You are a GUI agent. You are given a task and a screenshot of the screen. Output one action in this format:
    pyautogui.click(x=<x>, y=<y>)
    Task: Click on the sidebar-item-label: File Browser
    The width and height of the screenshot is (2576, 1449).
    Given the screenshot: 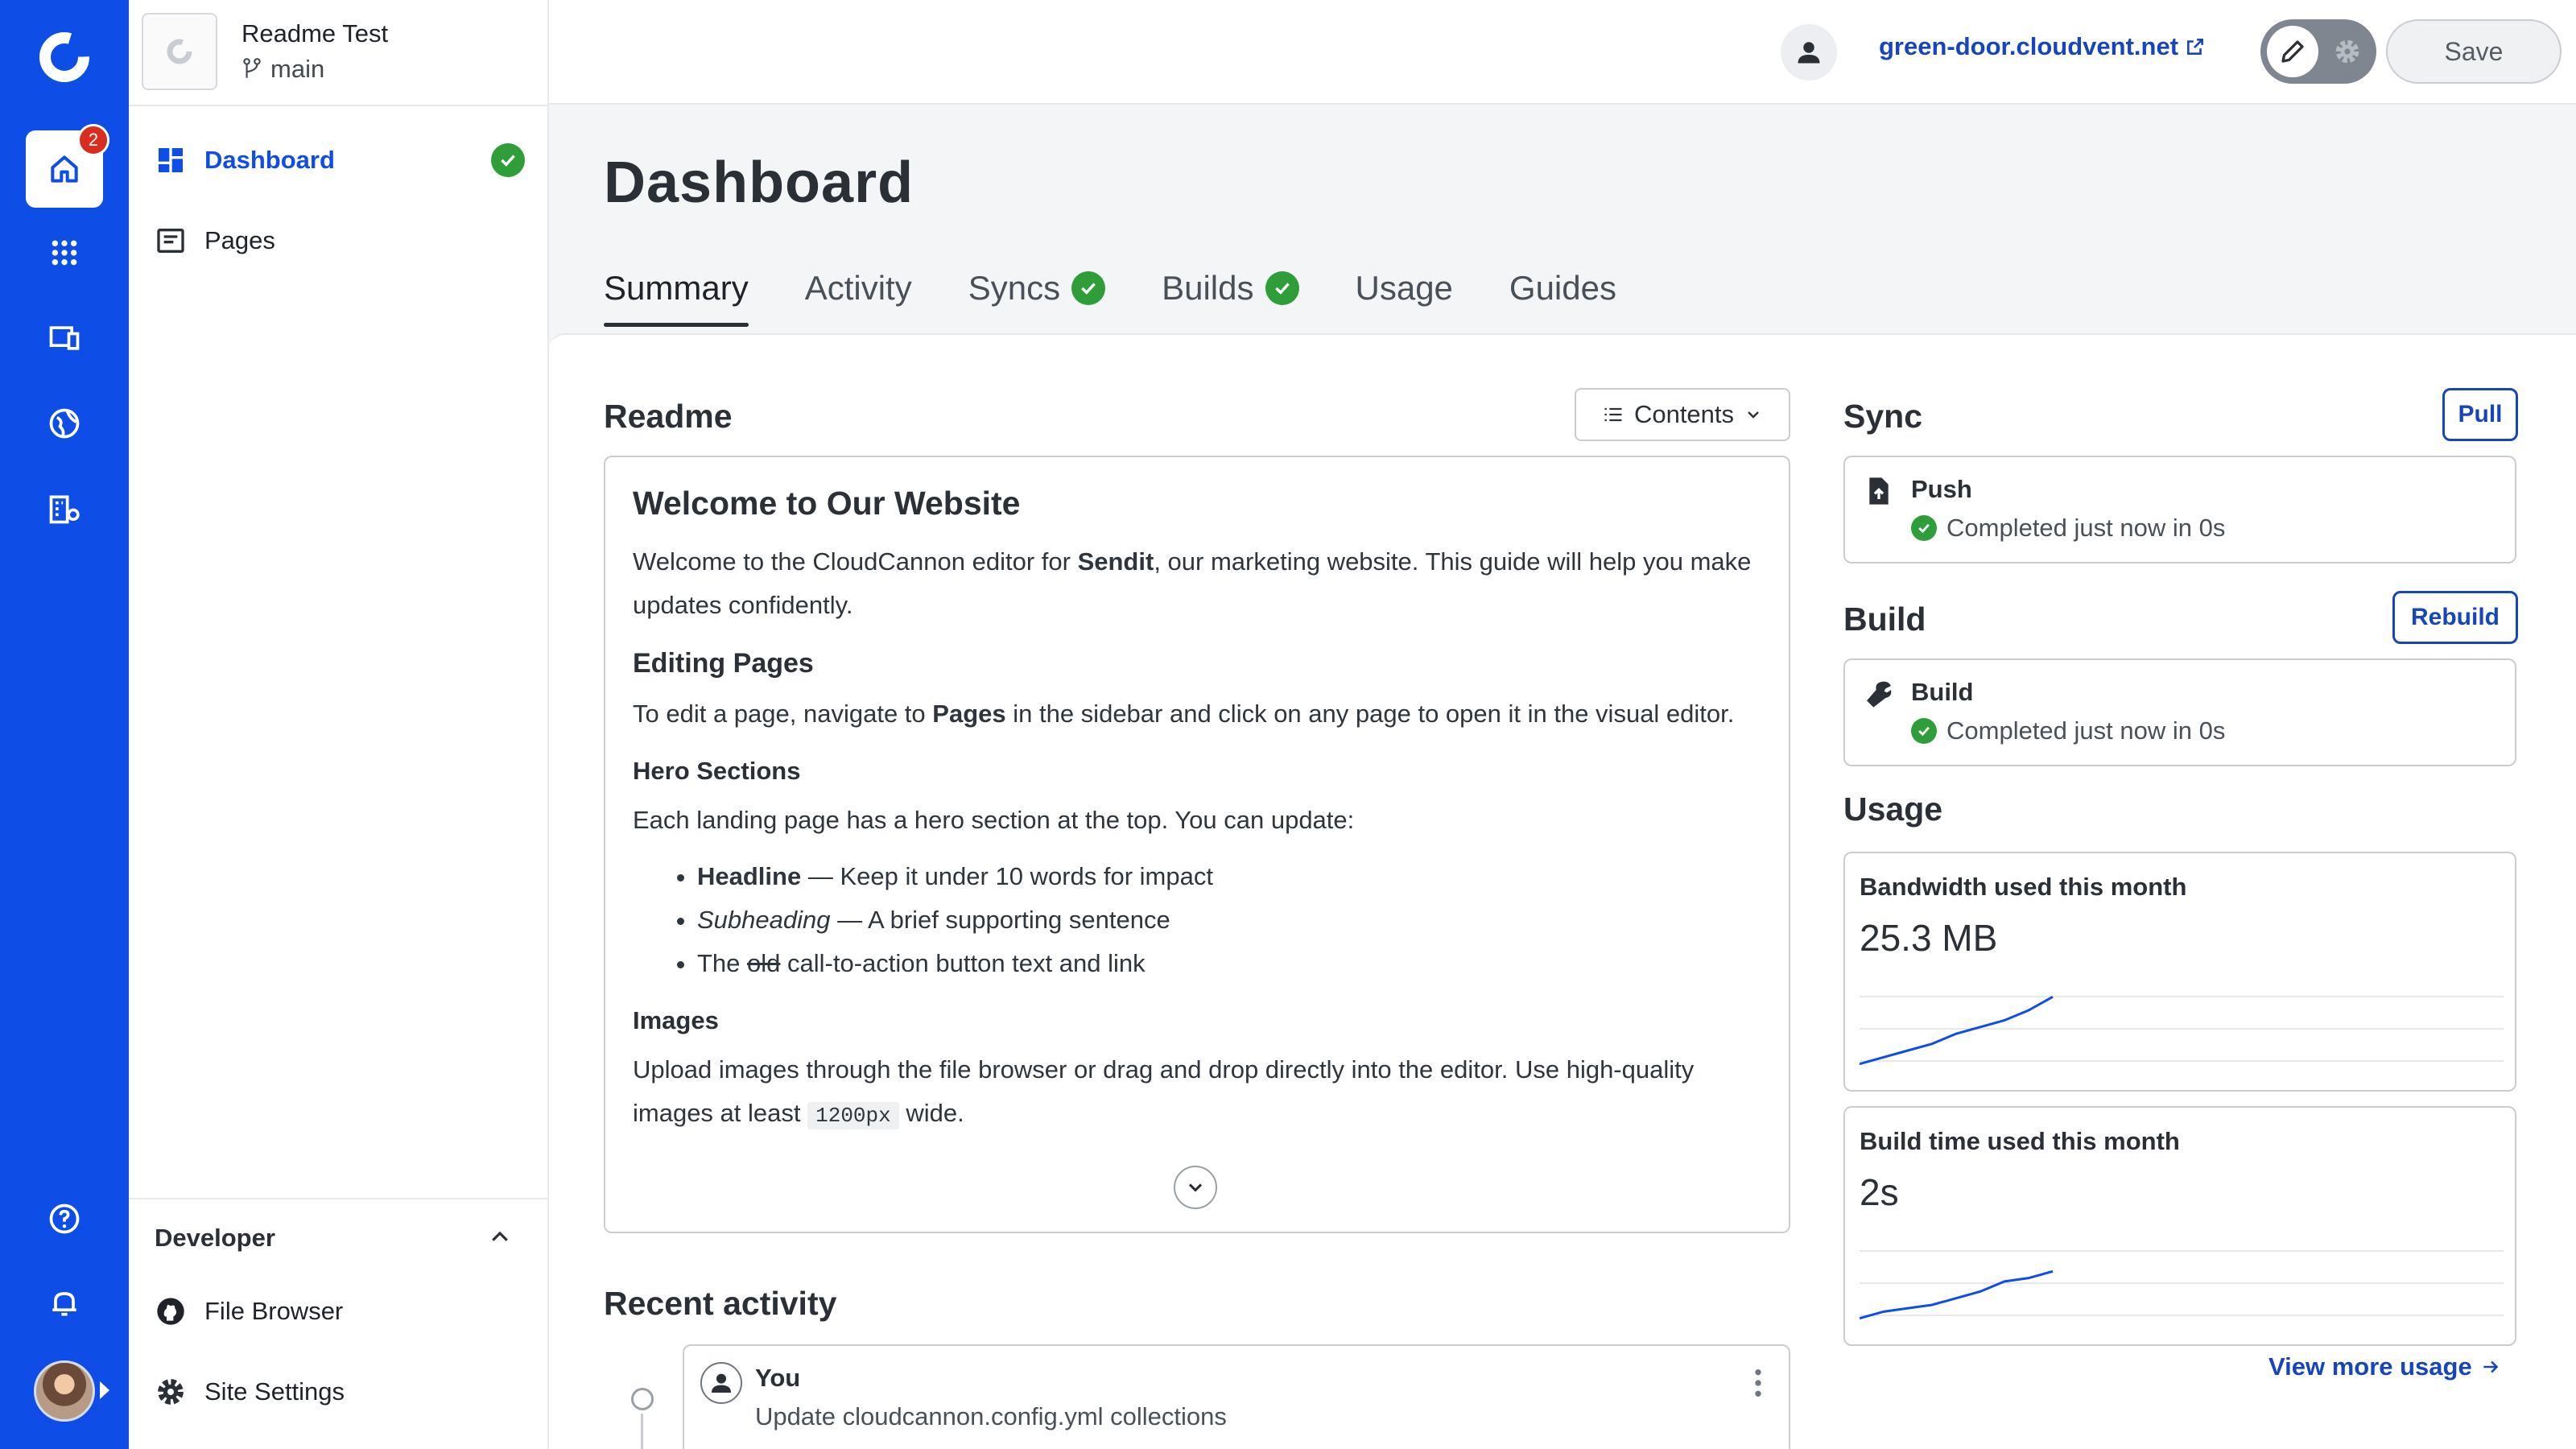 What is the action you would take?
    pyautogui.click(x=274, y=1311)
    